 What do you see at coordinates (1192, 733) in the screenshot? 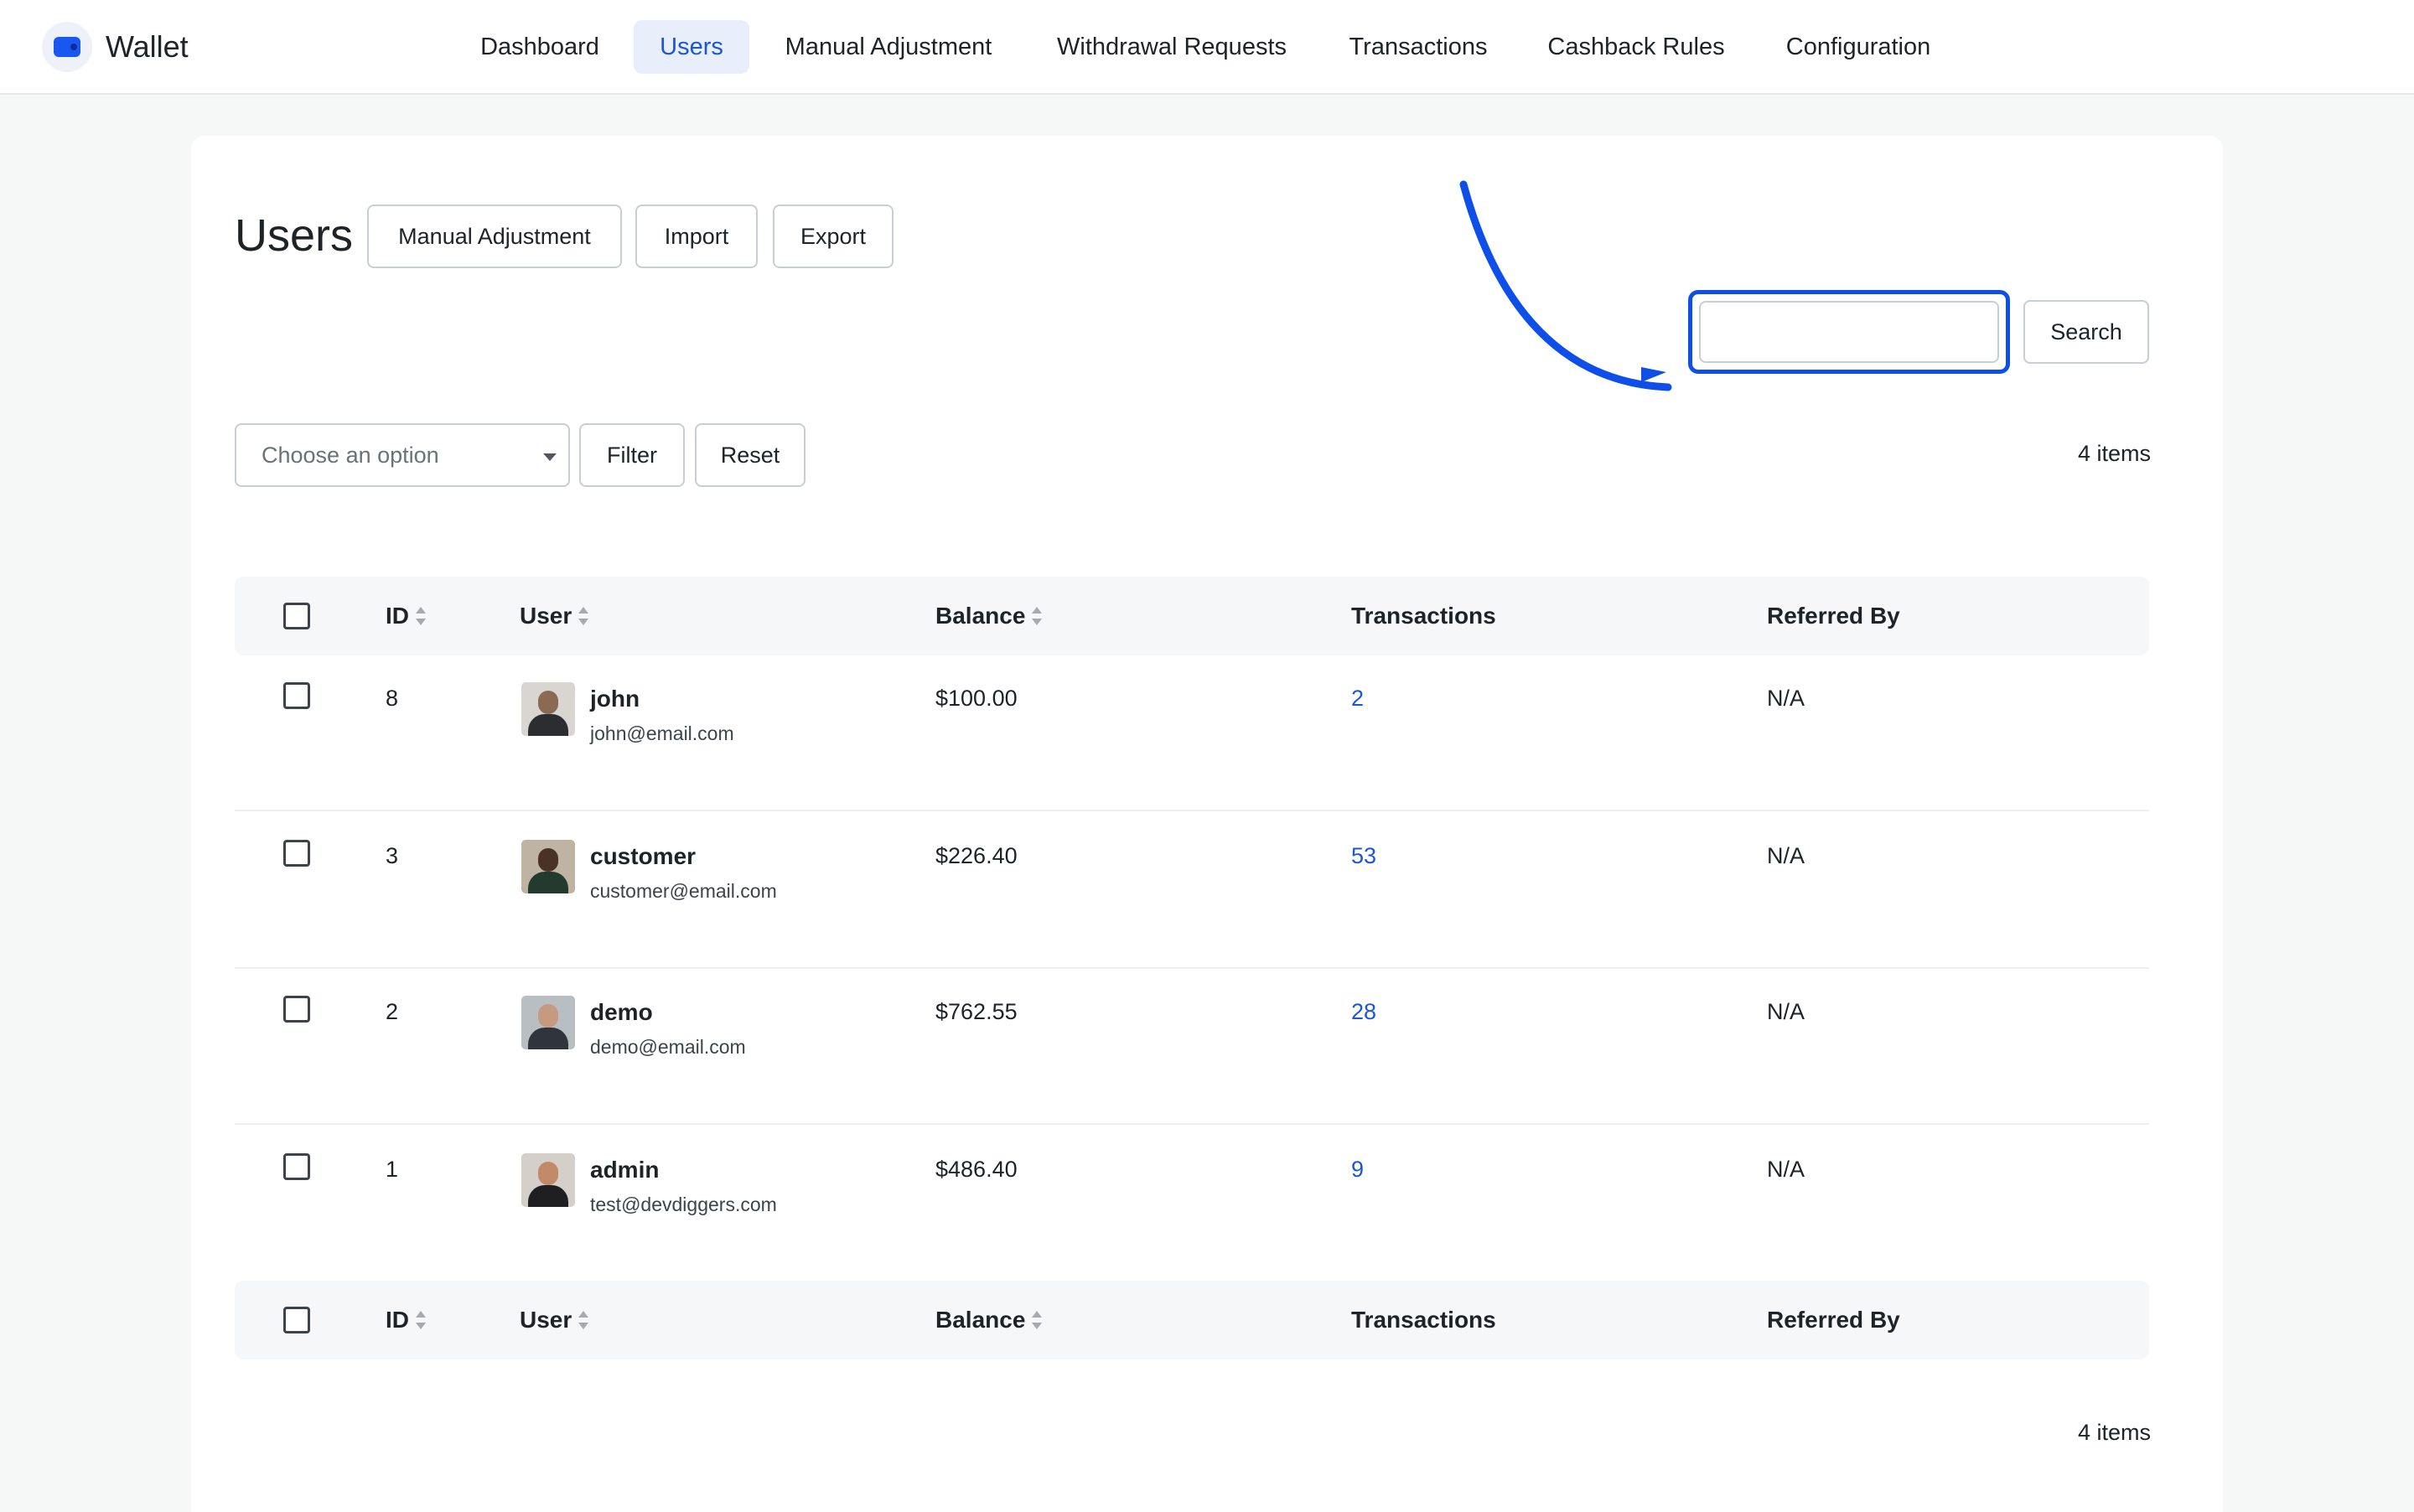
I see `table-row: 8 john john@email.com $100.00 2 N/A` at bounding box center [1192, 733].